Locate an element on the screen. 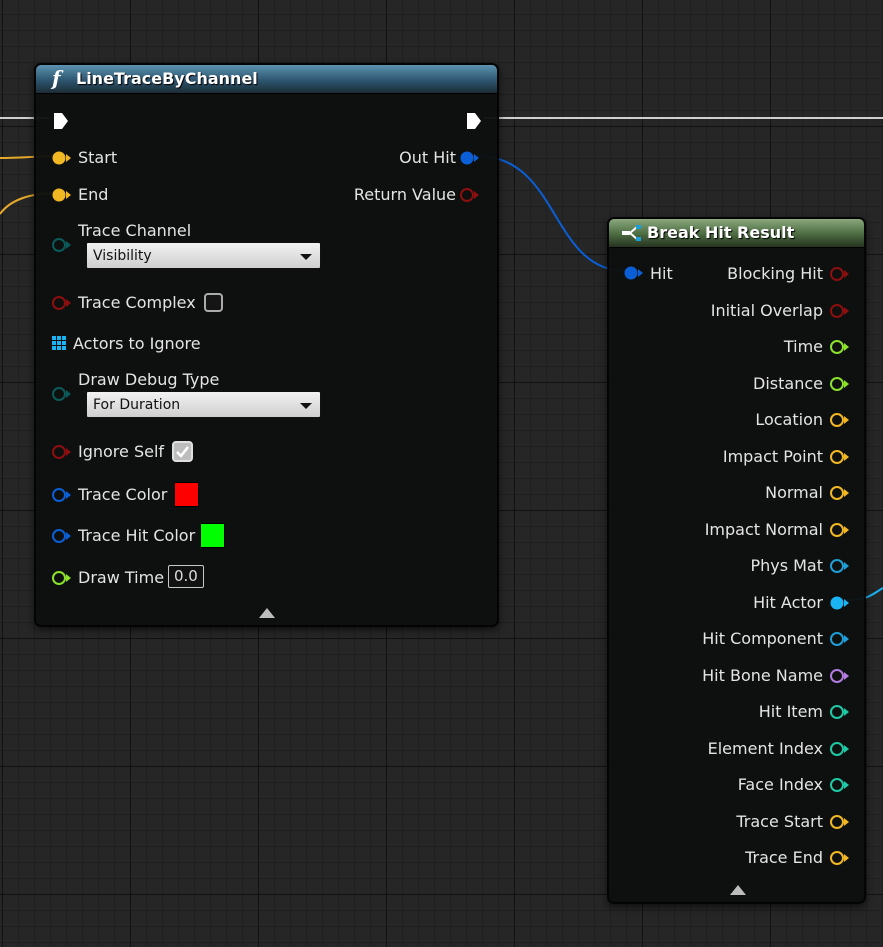 This screenshot has width=883, height=947. initial-overlap-label: Initial Overlap is located at coordinates (766, 310).